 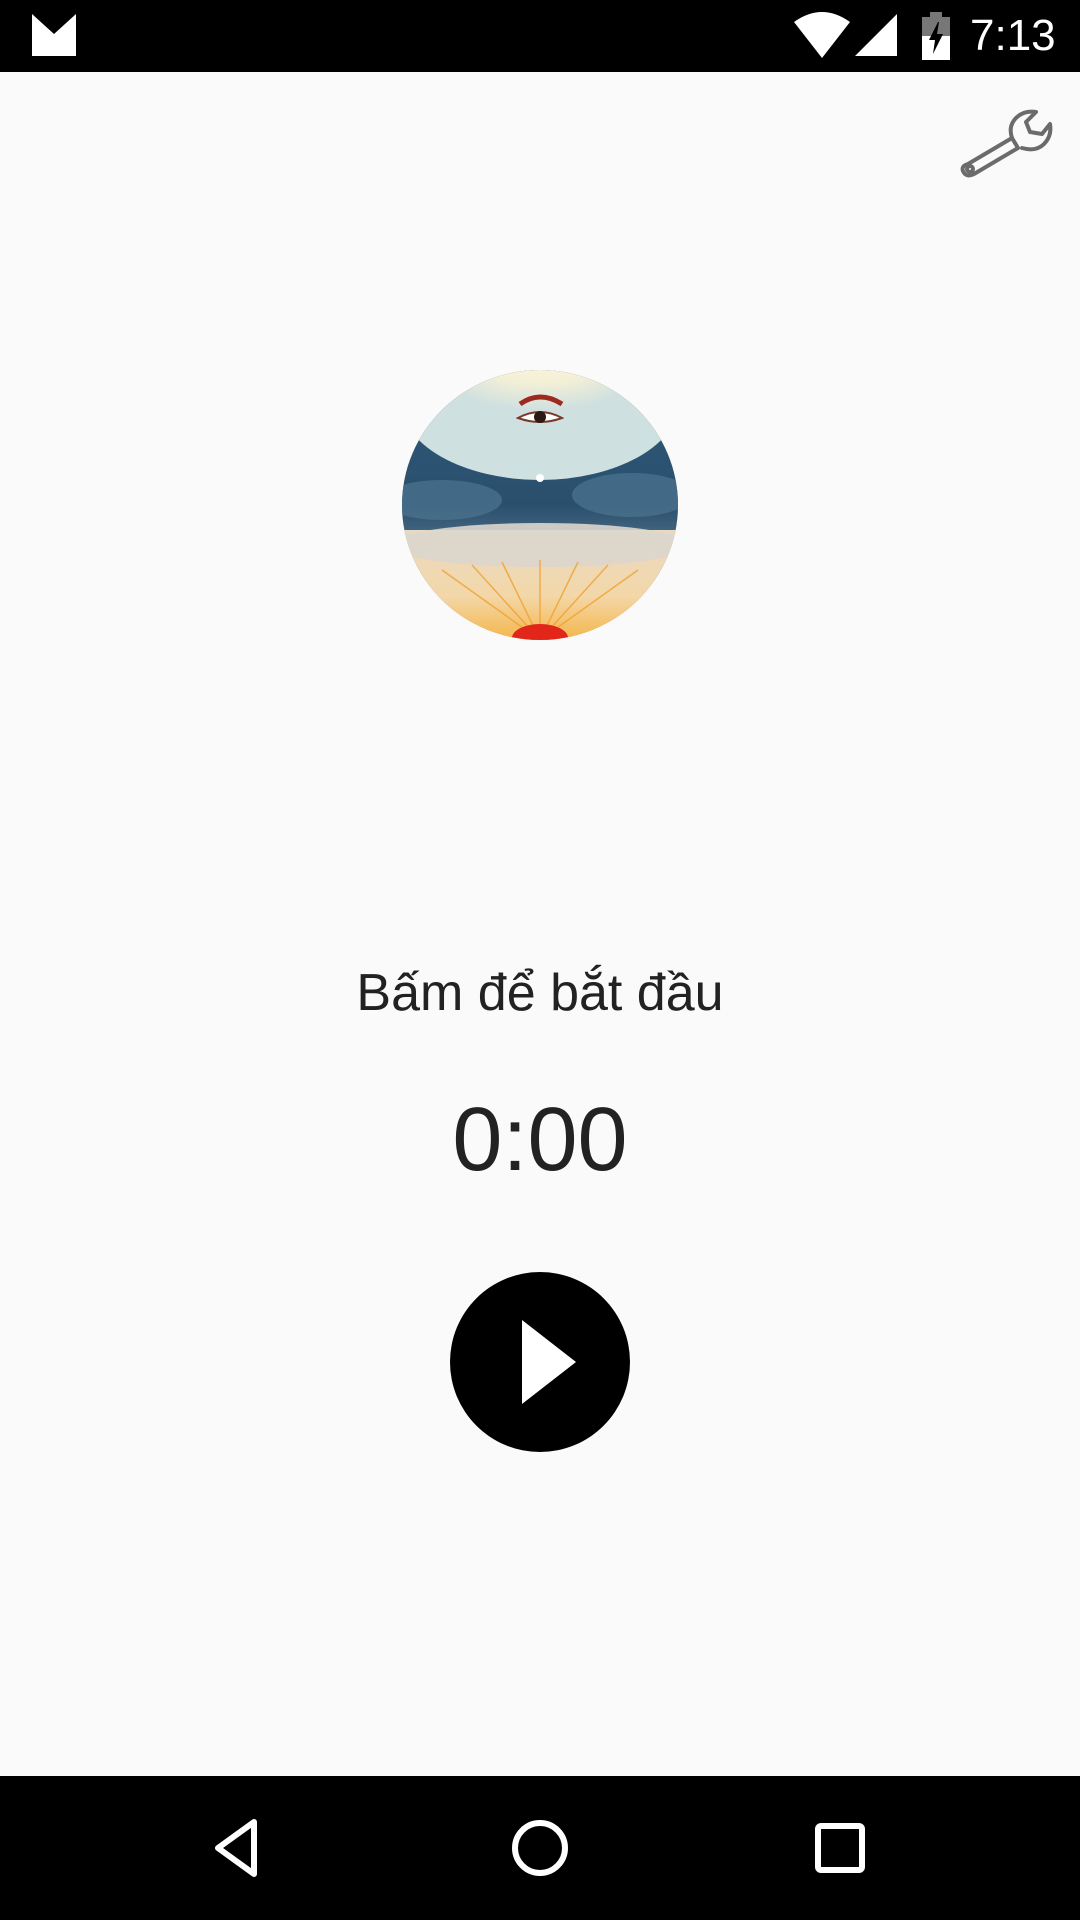 What do you see at coordinates (540, 993) in the screenshot?
I see `start-prompt: Bấm để bắt đầu` at bounding box center [540, 993].